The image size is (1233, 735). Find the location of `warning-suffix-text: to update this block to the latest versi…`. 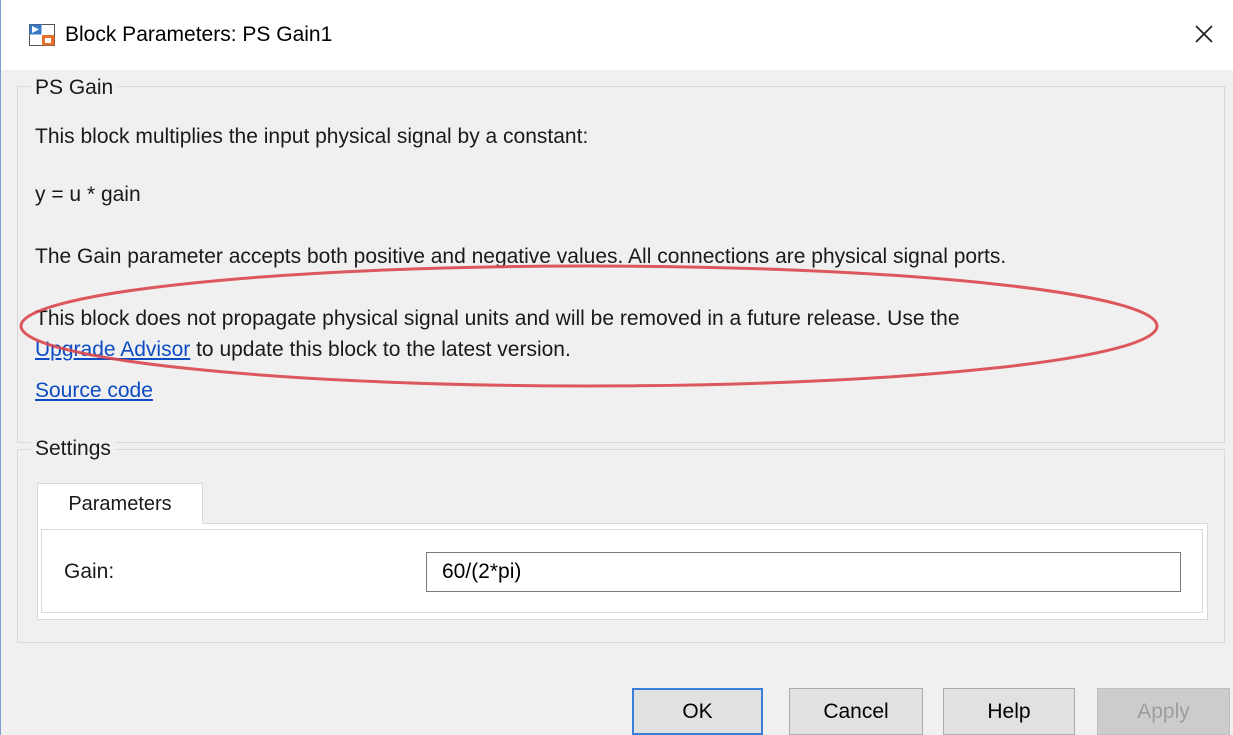

warning-suffix-text: to update this block to the latest versi… is located at coordinates (380, 349).